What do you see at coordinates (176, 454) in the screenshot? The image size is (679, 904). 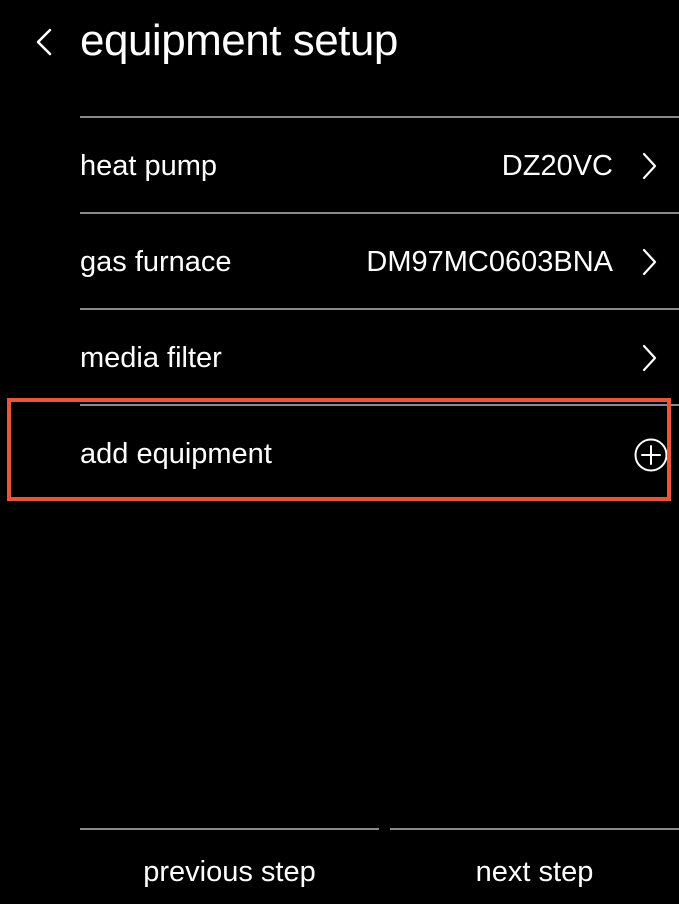 I see `add-equipment-label: add equipment` at bounding box center [176, 454].